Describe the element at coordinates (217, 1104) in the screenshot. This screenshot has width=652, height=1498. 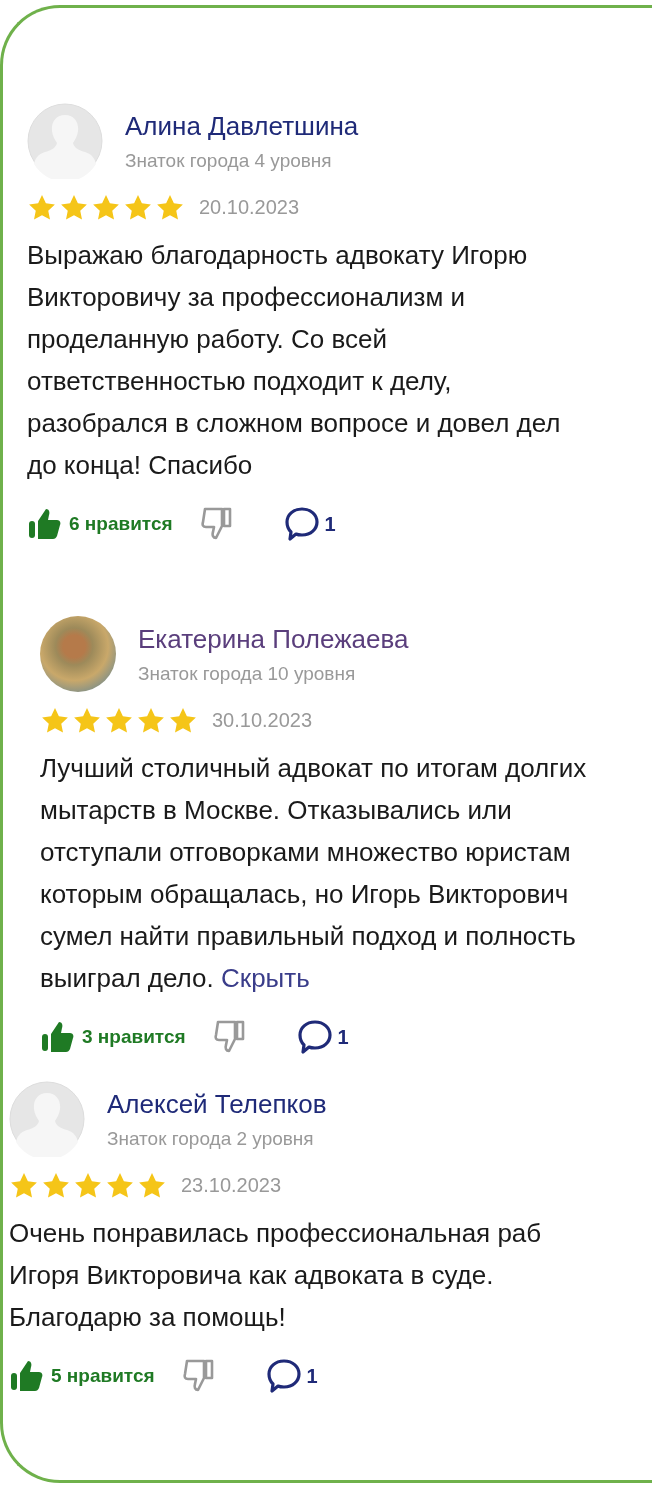
I see `author-name: Алексей Телепков` at that location.